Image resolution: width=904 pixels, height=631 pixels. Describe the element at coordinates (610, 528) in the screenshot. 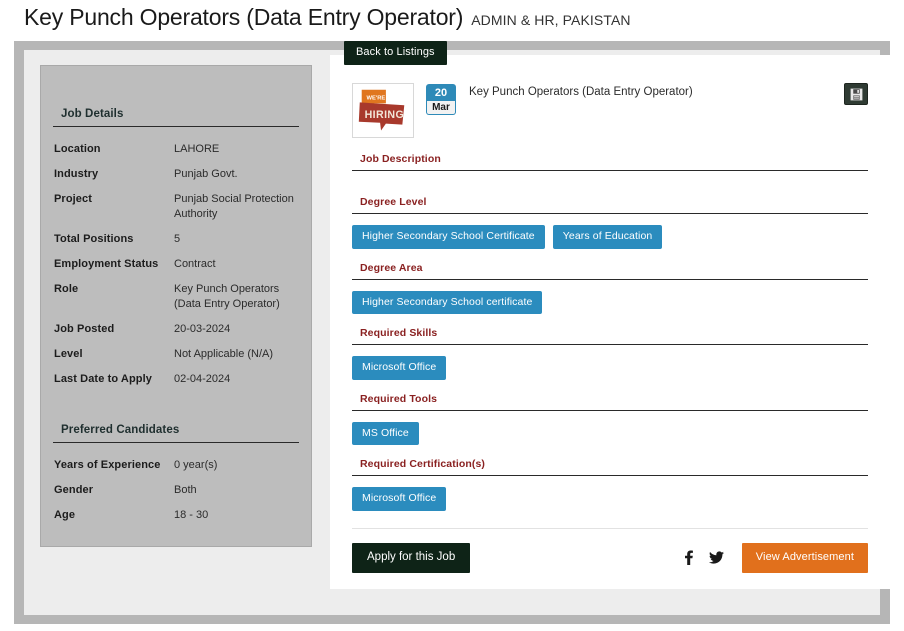

I see `footer-divider` at that location.